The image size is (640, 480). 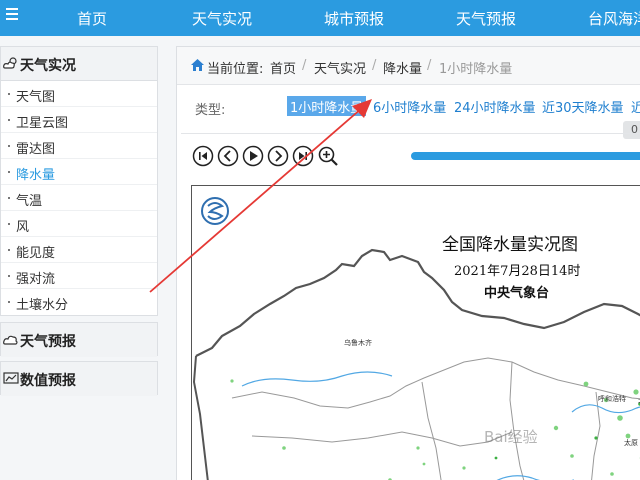 I want to click on sidebar-item-convection: 强对流, so click(x=79, y=276).